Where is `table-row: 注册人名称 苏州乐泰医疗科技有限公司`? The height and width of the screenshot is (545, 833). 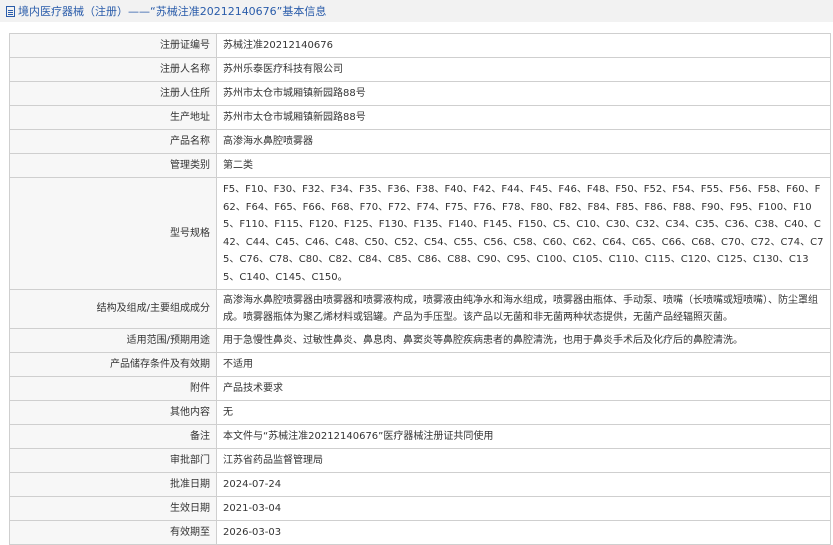 table-row: 注册人名称 苏州乐泰医疗科技有限公司 is located at coordinates (420, 69).